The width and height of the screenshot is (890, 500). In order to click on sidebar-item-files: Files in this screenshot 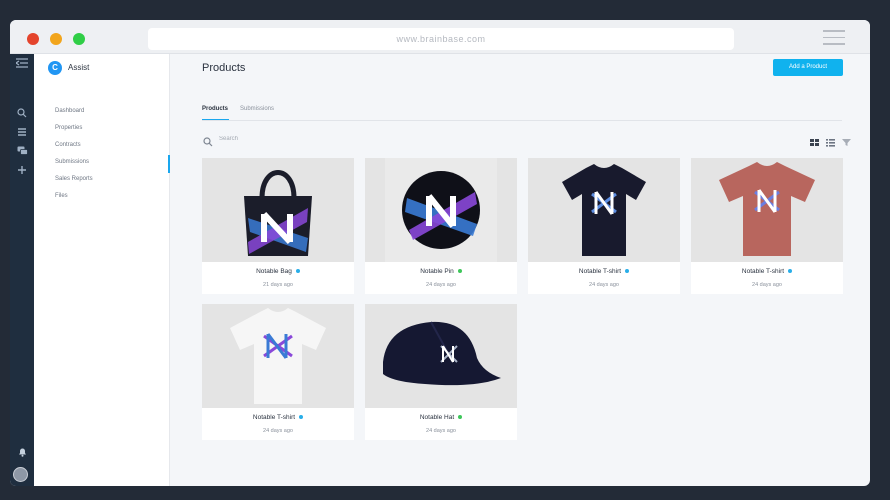, I will do `click(61, 196)`.